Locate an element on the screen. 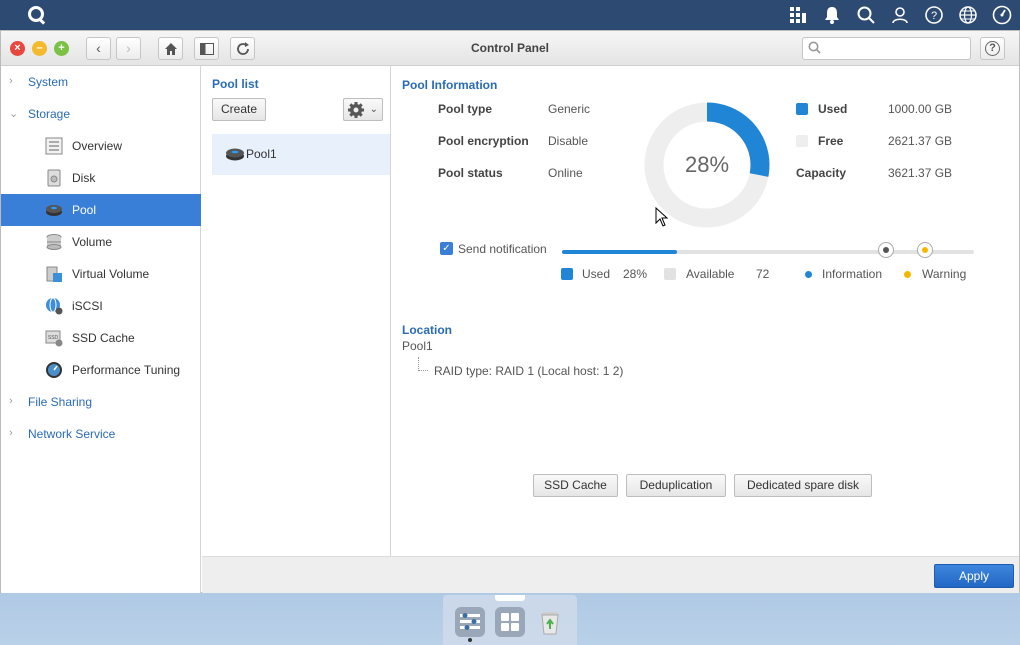 The height and width of the screenshot is (645, 1020). ssd-cache-icon: SSD is located at coordinates (54, 338).